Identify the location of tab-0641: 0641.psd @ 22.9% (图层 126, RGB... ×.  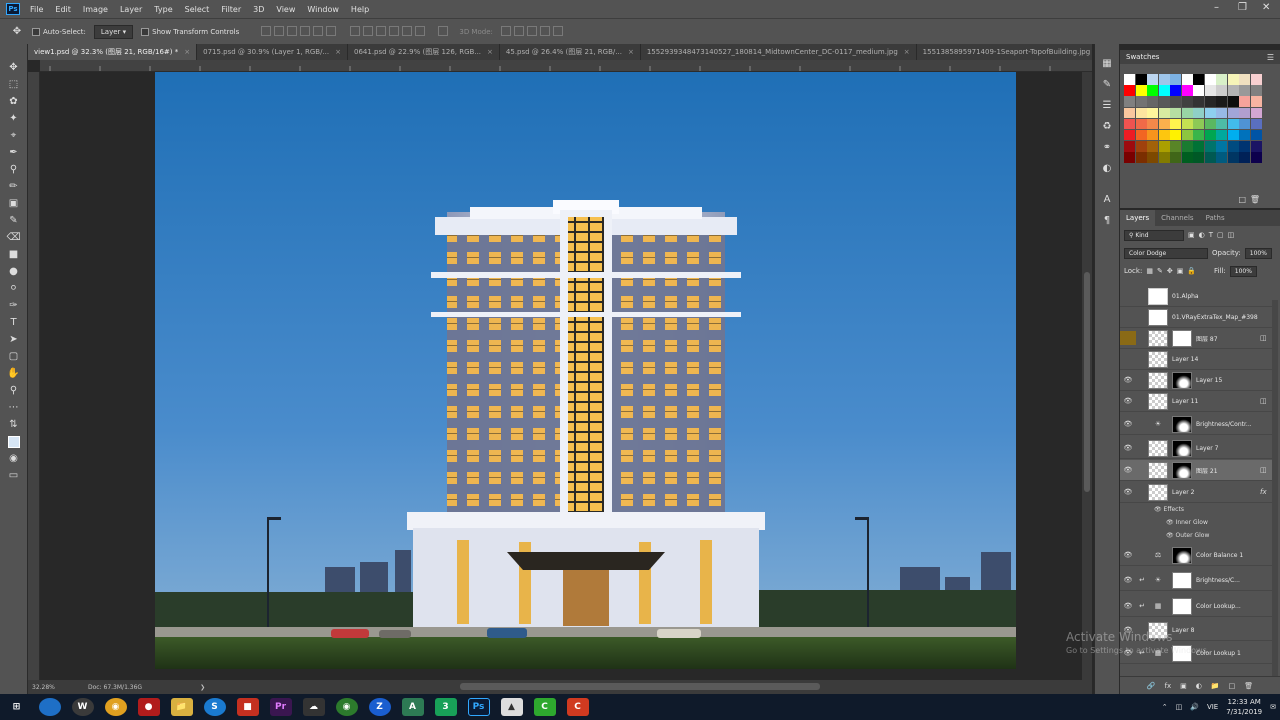
(424, 52).